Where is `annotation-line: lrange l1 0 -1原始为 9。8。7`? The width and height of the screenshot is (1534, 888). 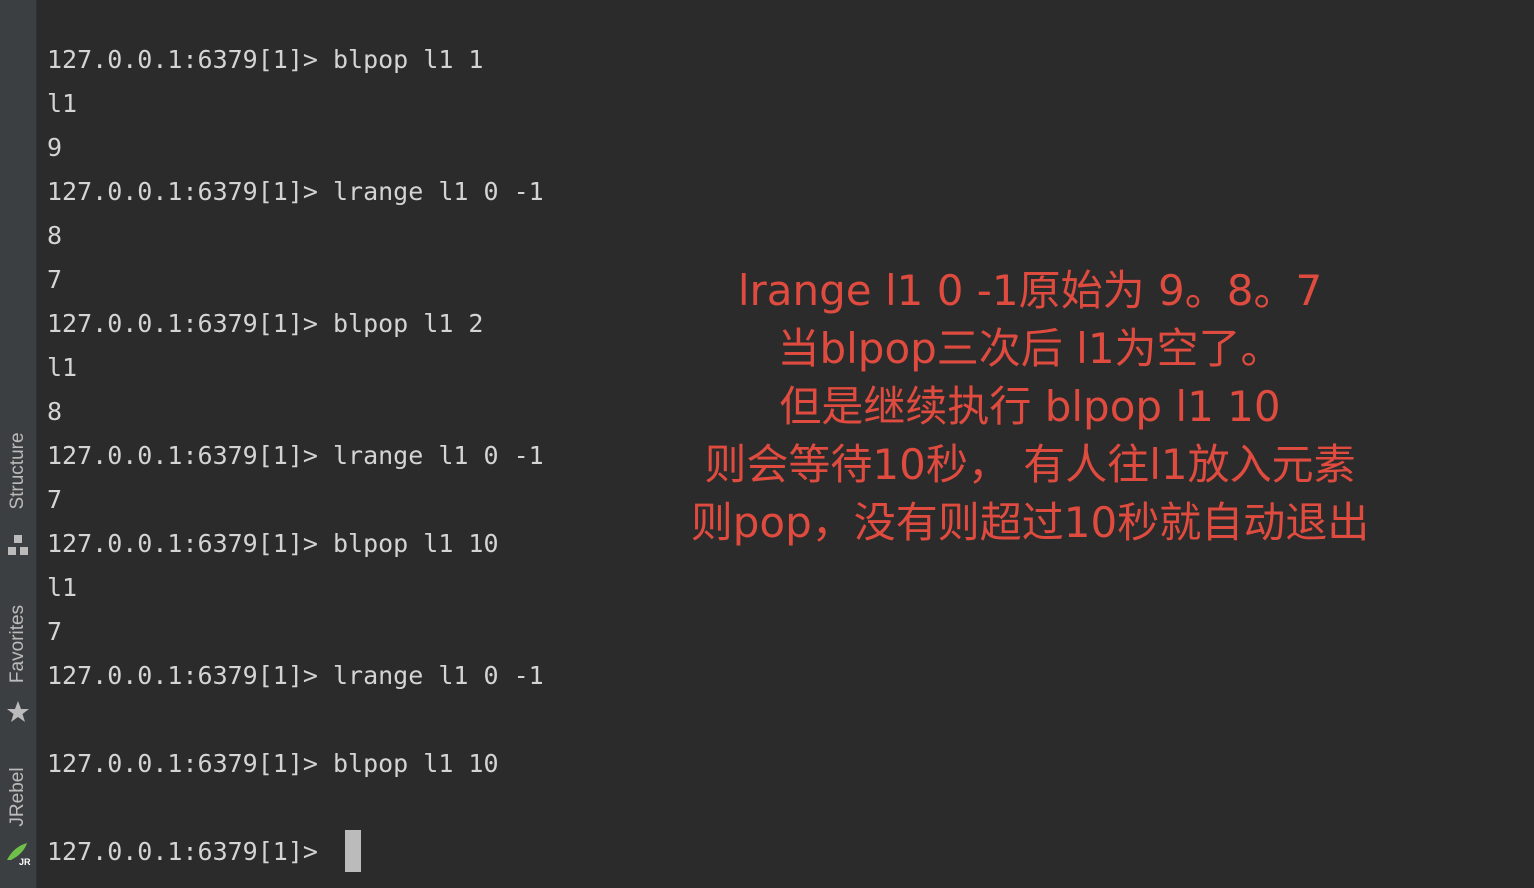
annotation-line: lrange l1 0 -1原始为 9。8。7 is located at coordinates (1030, 290).